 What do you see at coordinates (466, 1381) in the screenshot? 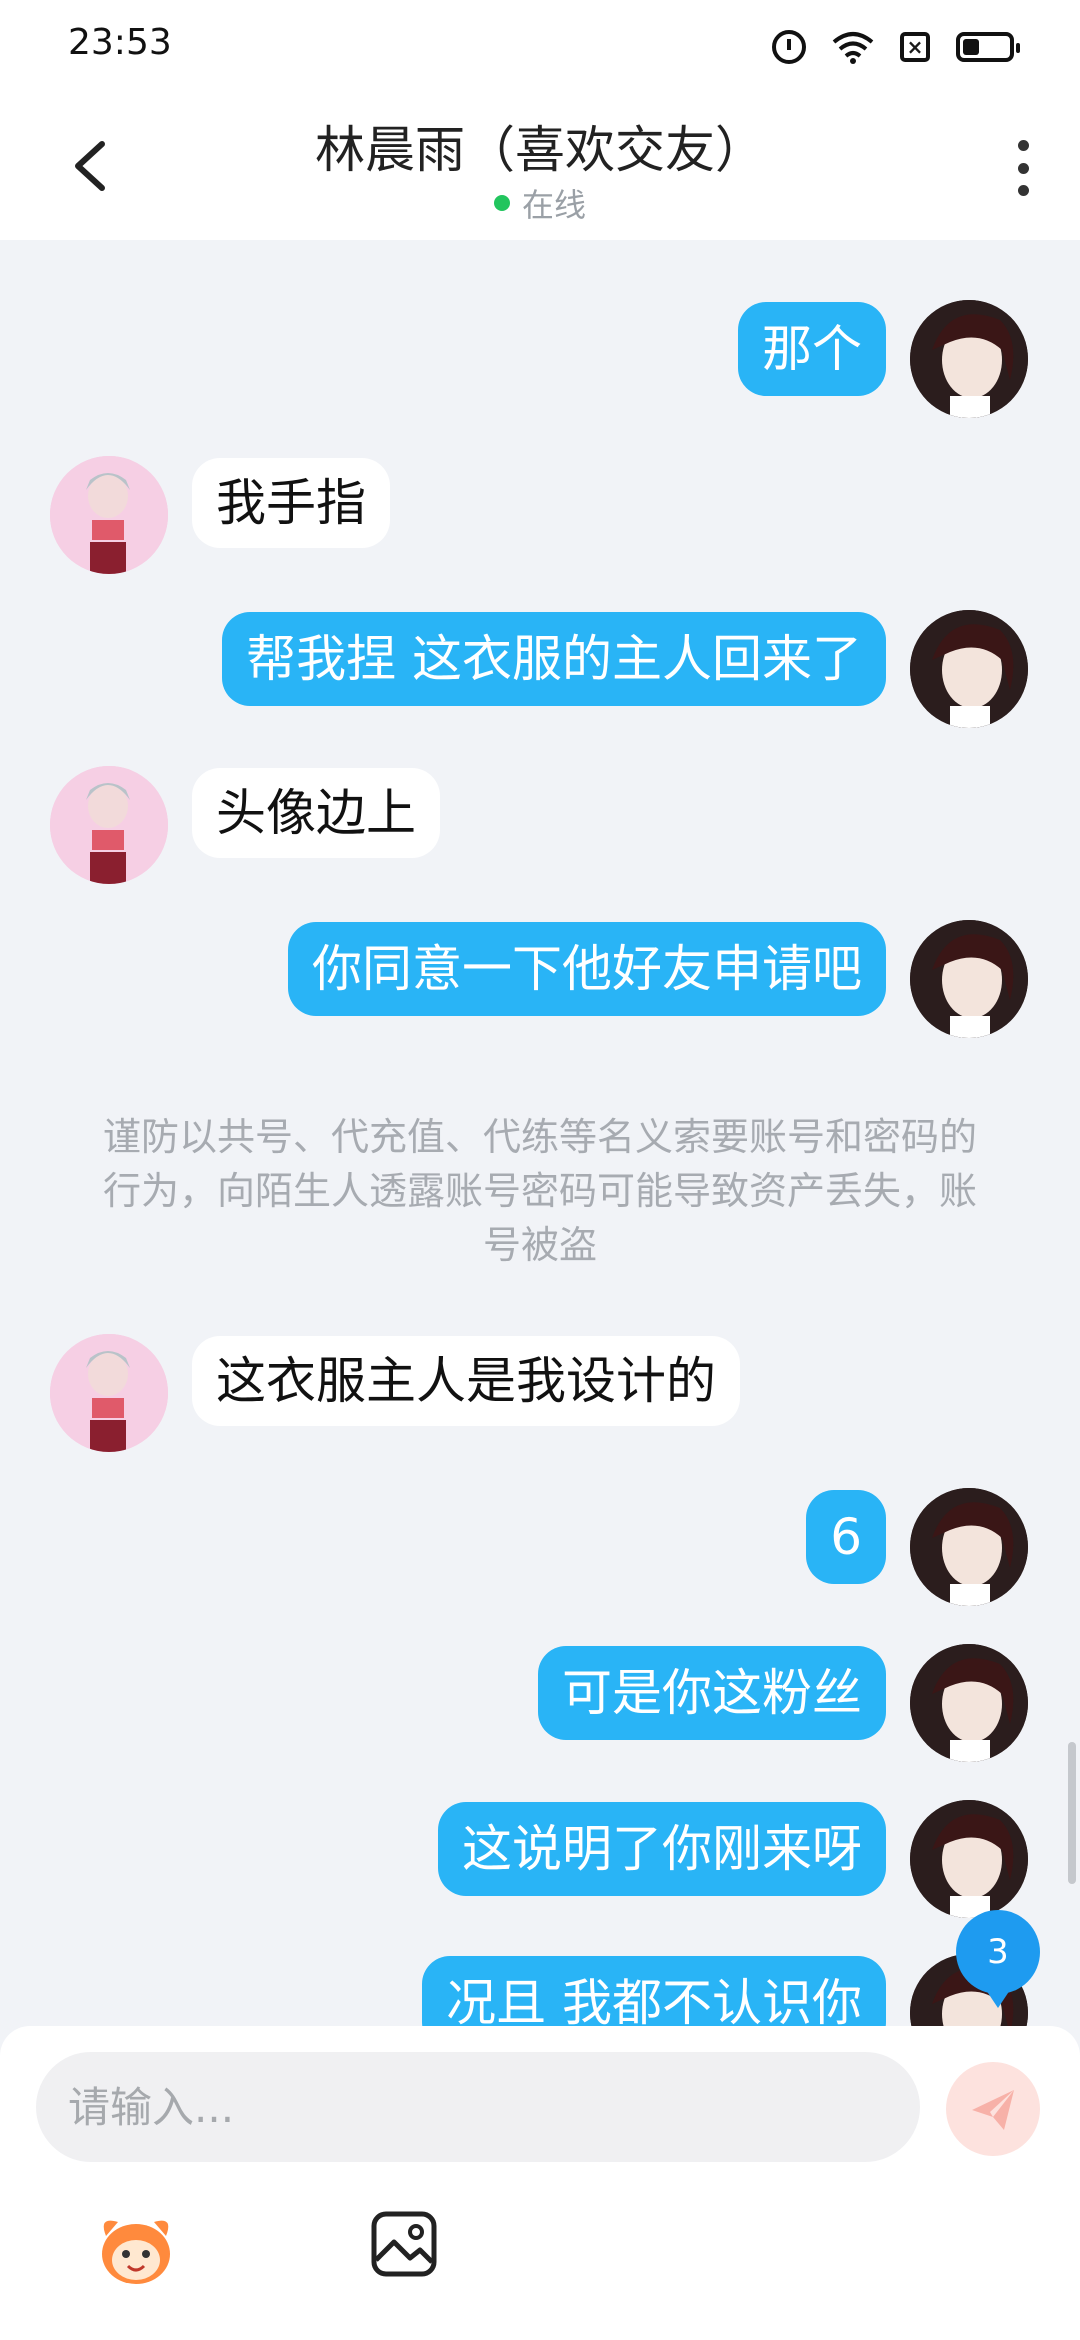
I see `message-bubble-incoming: 这衣服主人是我设计的` at bounding box center [466, 1381].